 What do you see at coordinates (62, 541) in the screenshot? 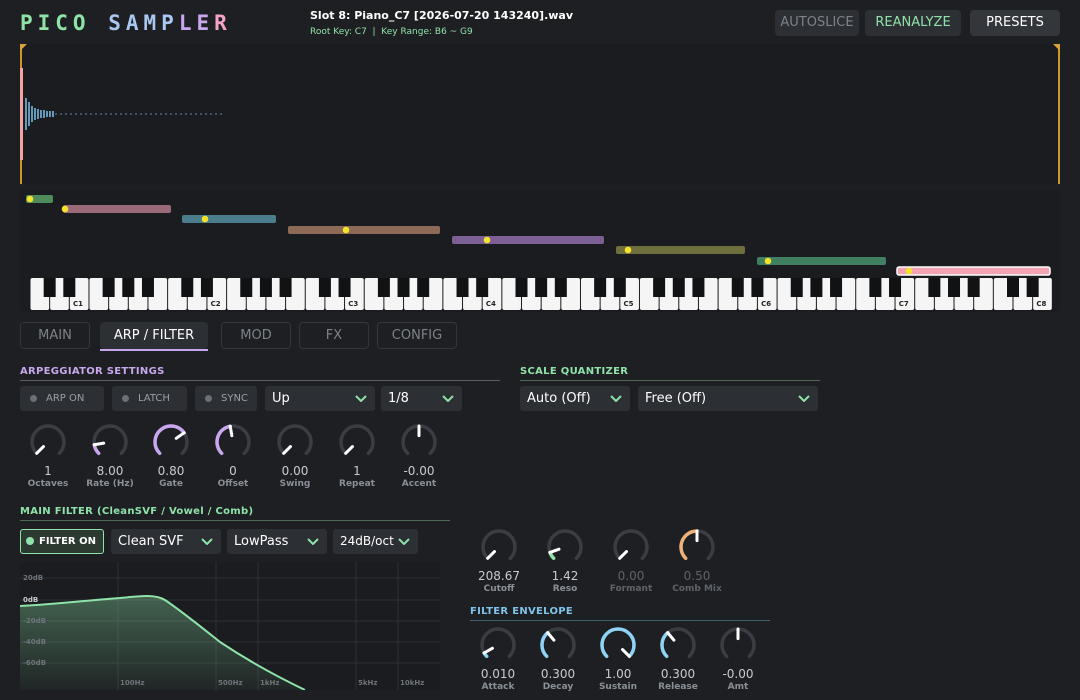
I see `filter-on-toggle: FILTER ON` at bounding box center [62, 541].